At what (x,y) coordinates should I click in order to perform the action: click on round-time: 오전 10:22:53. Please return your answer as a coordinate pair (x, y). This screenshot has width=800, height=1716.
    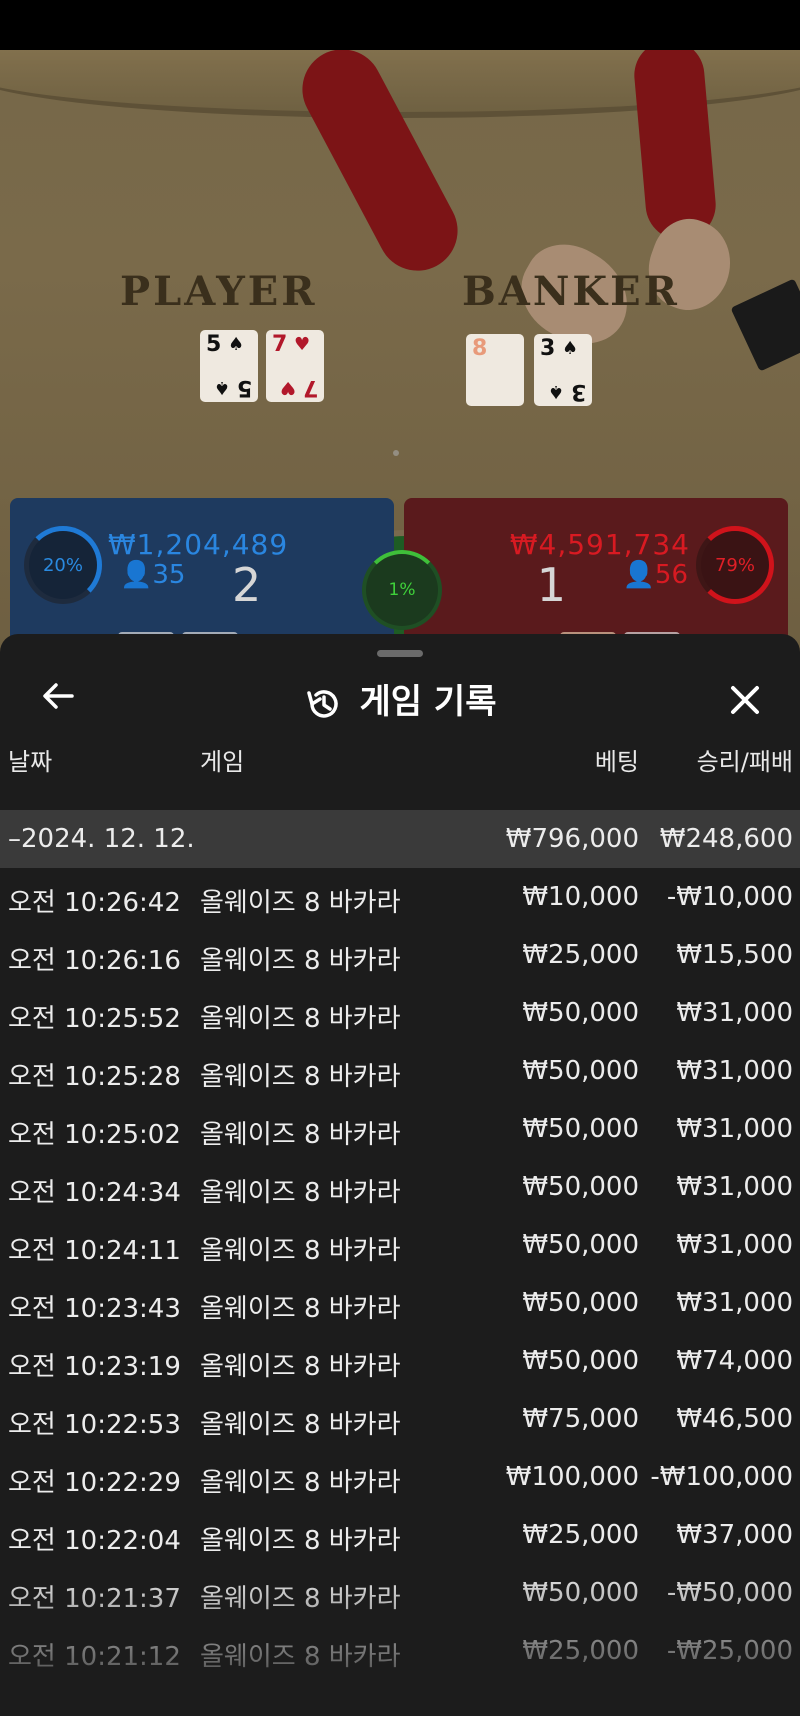
    Looking at the image, I should click on (94, 1425).